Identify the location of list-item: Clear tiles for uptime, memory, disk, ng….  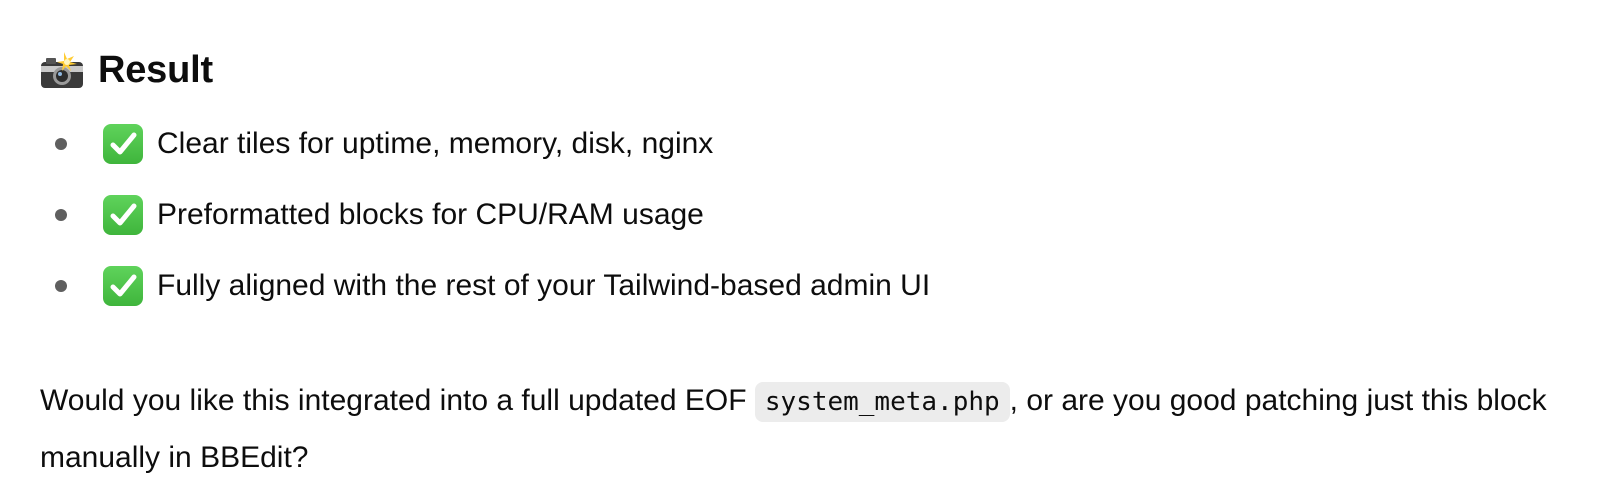
(485, 144).